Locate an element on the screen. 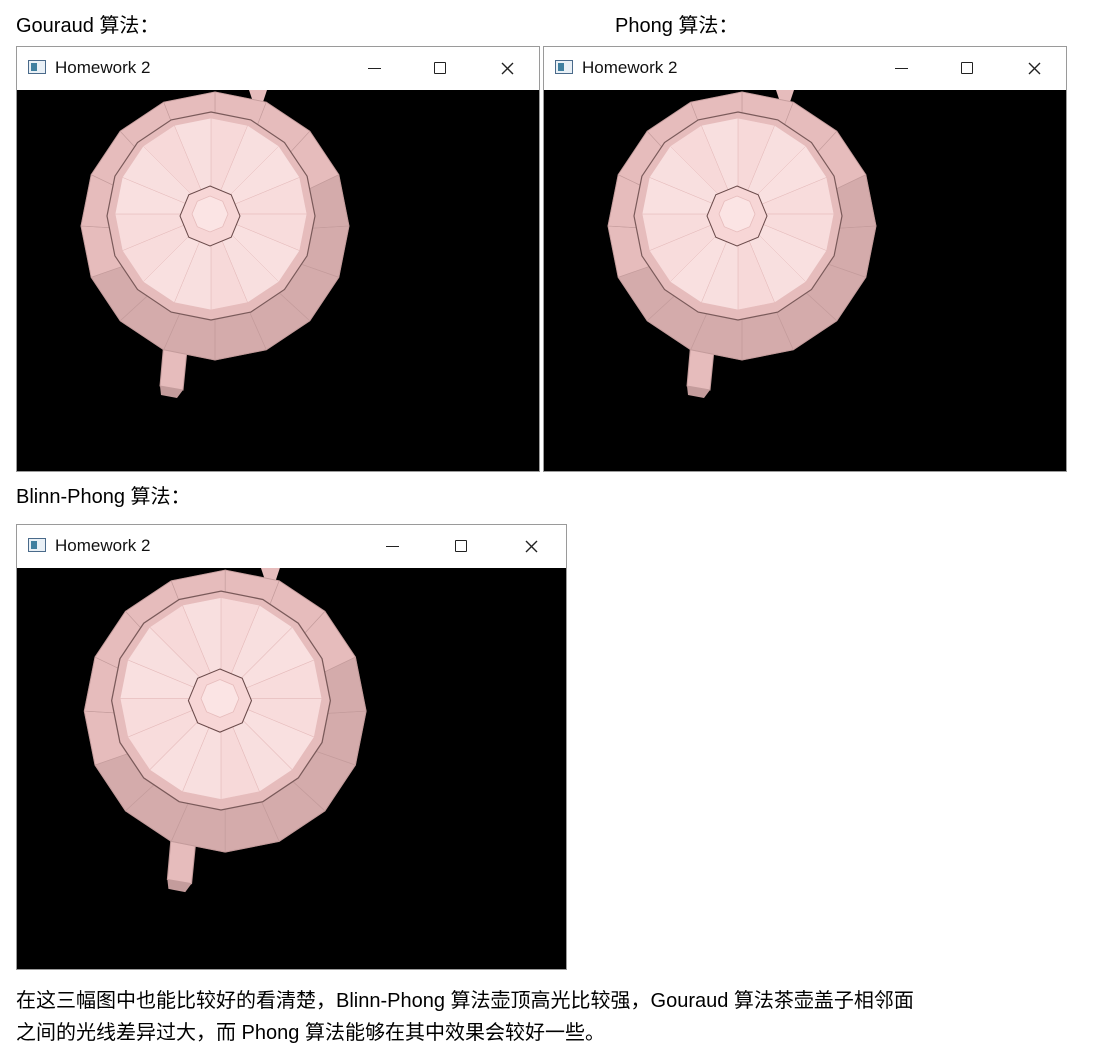  paragraph-line-2: 之间的光线差异过大，而 Phong 算法能够在其中效果会较好一些。 is located at coordinates (310, 1033).